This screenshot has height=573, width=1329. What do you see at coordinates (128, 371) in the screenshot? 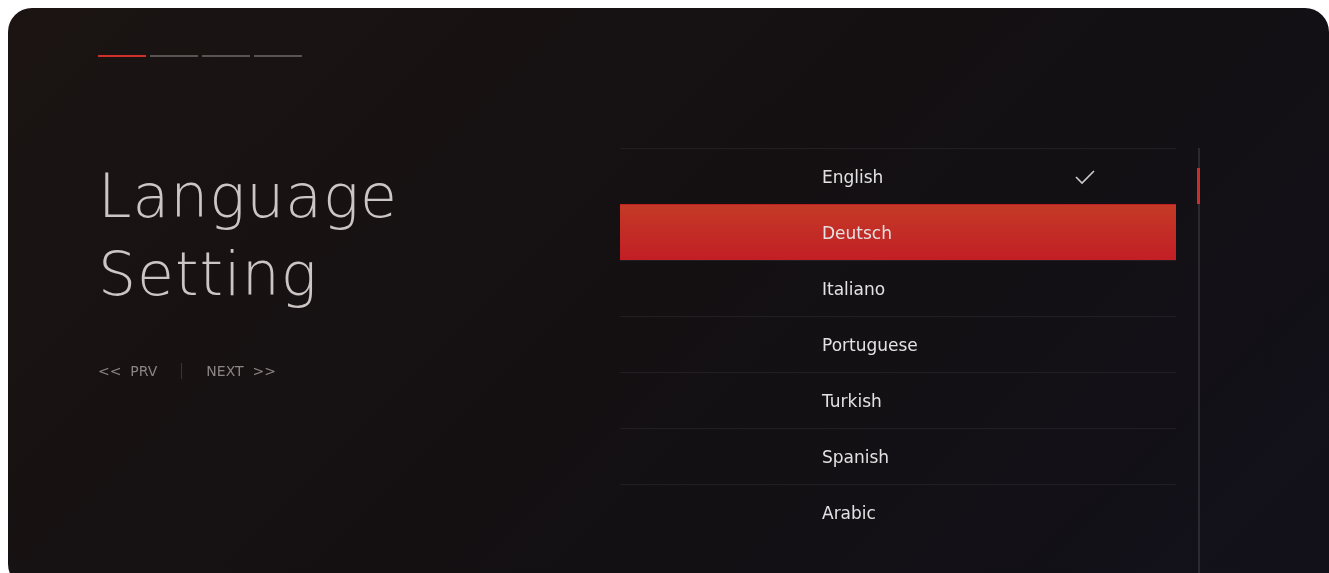
I see `previous-button: << PRV` at bounding box center [128, 371].